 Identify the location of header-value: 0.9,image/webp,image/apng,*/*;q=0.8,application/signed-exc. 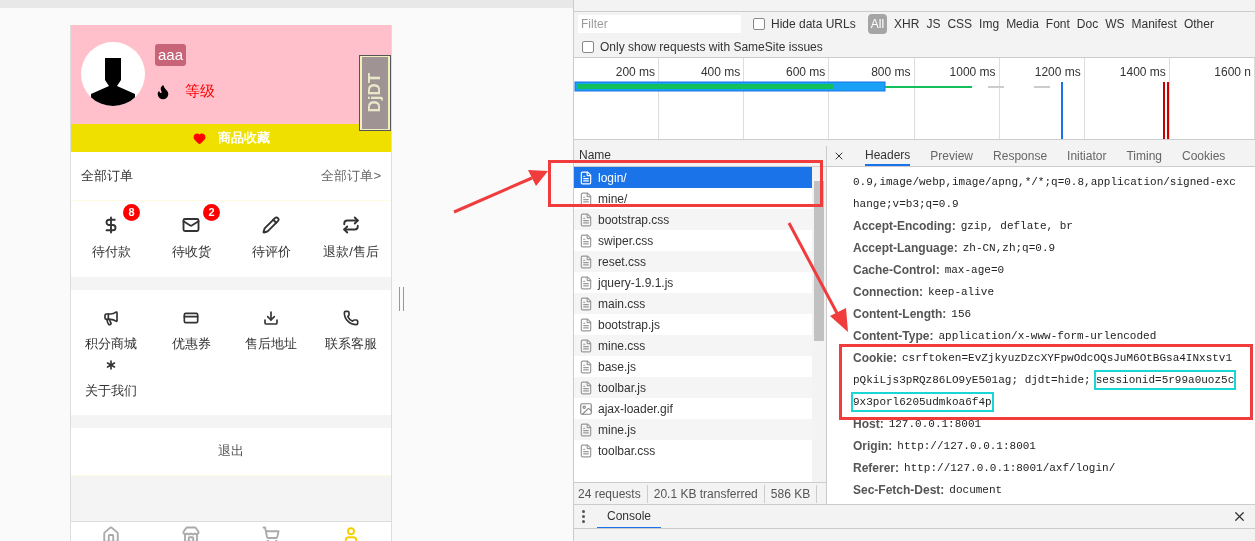
(1044, 182).